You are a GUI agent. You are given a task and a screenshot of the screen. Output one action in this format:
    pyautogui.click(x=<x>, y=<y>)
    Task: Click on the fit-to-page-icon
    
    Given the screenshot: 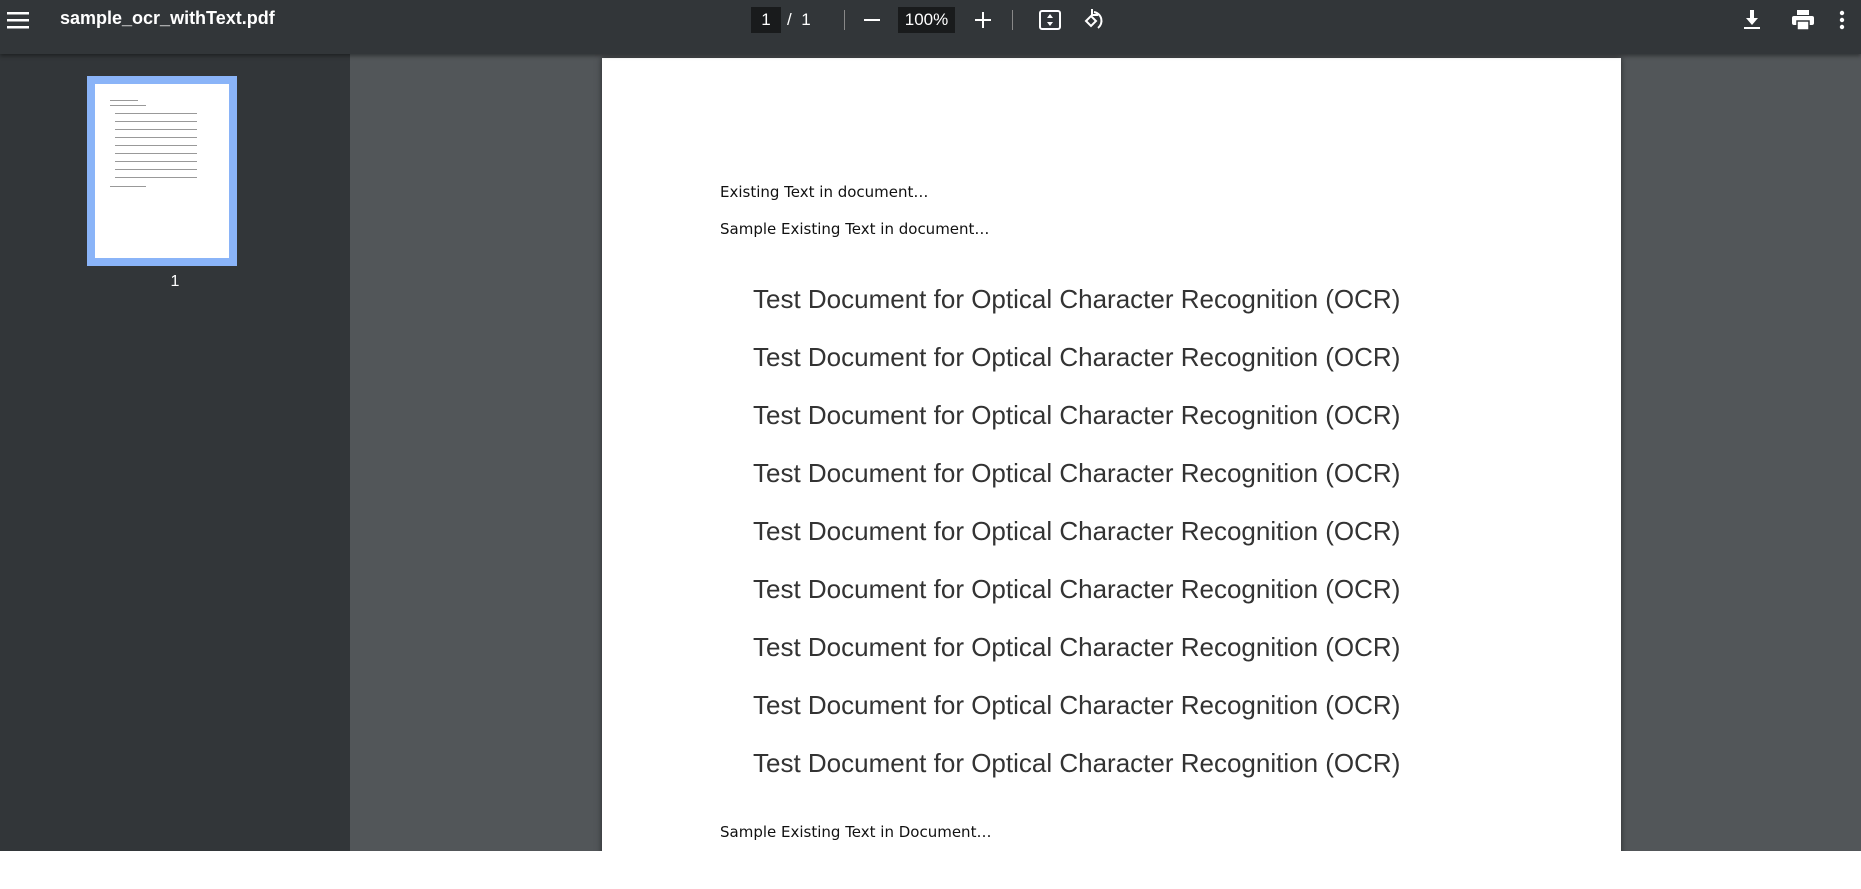 What is the action you would take?
    pyautogui.click(x=1050, y=20)
    